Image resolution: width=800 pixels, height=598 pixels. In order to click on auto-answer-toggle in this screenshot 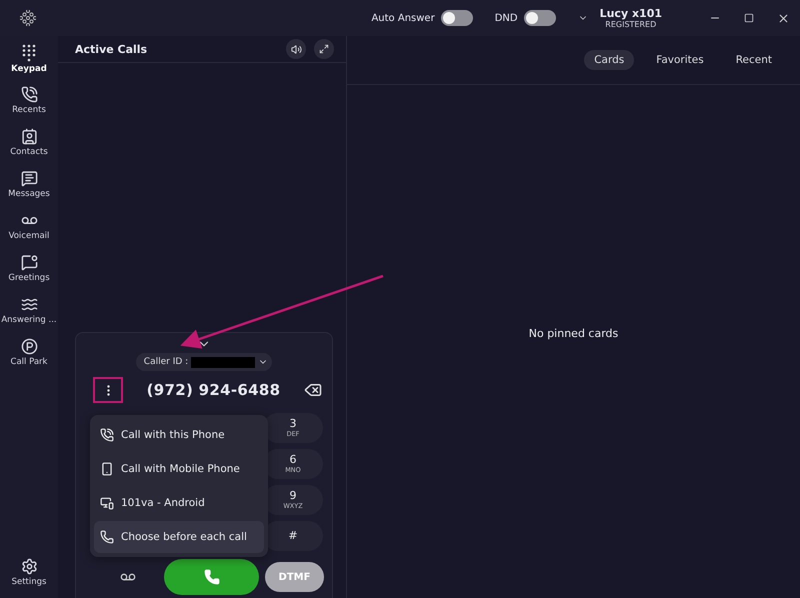, I will do `click(456, 18)`.